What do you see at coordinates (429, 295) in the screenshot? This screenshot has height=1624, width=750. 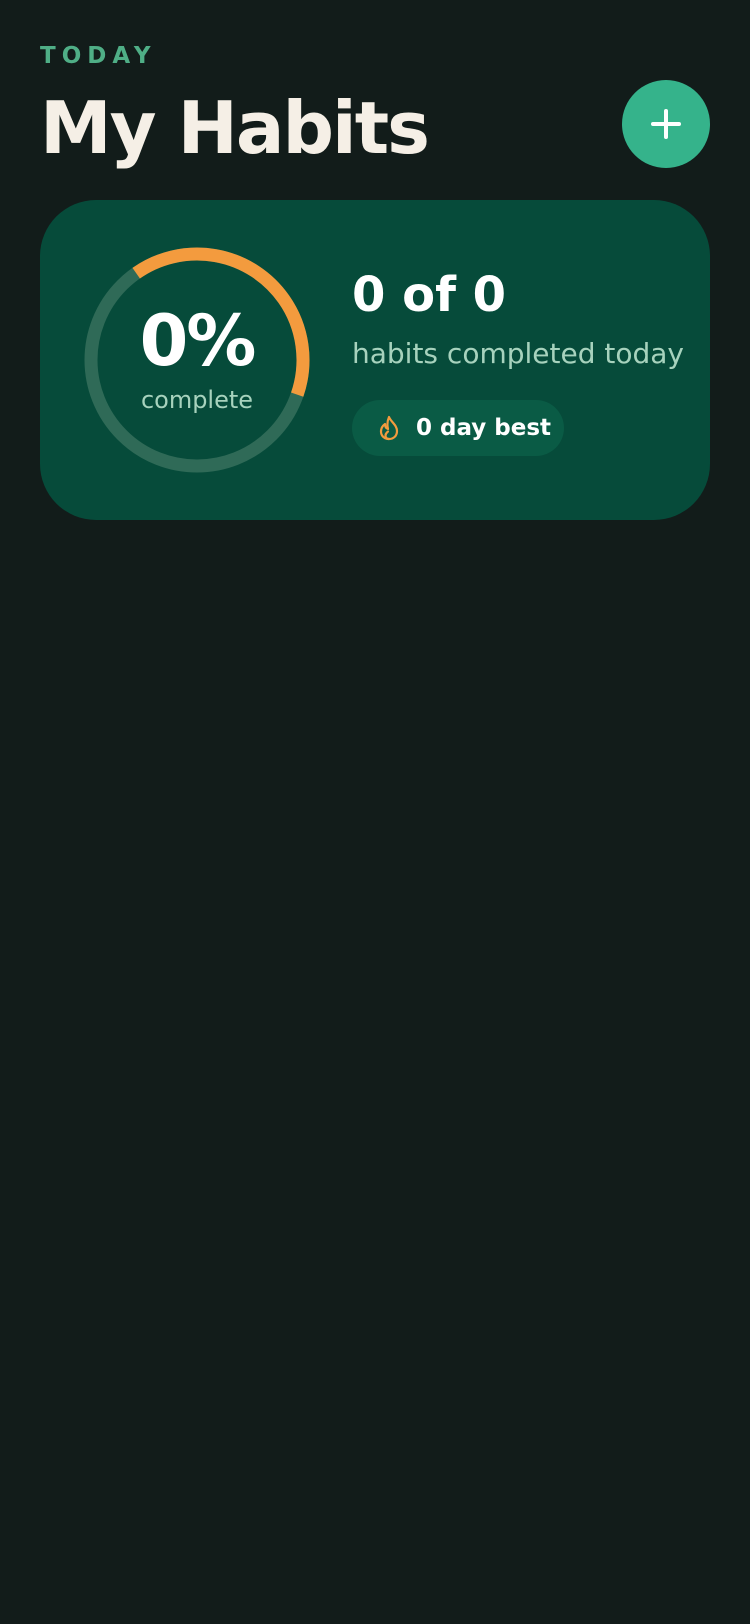 I see `completed-count: 0 of 0` at bounding box center [429, 295].